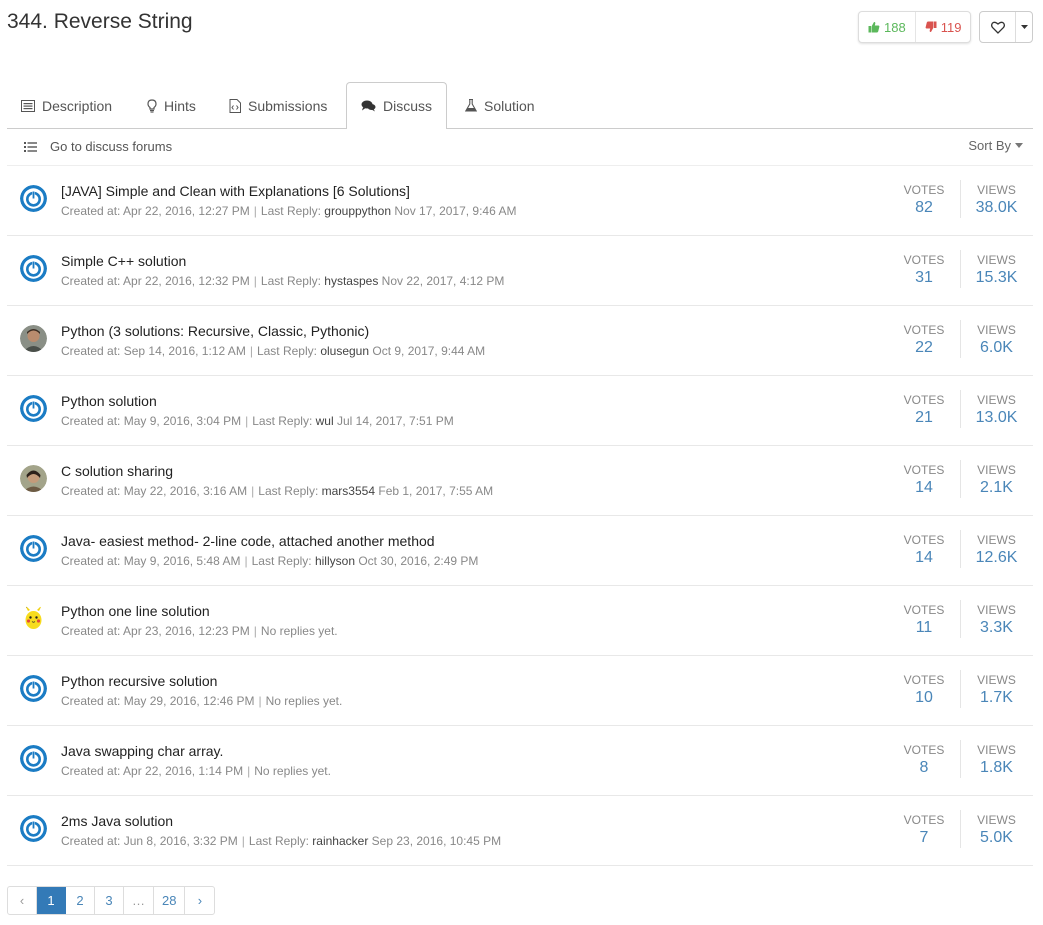  Describe the element at coordinates (288, 105) in the screenshot. I see `tab-label: Submissions` at that location.